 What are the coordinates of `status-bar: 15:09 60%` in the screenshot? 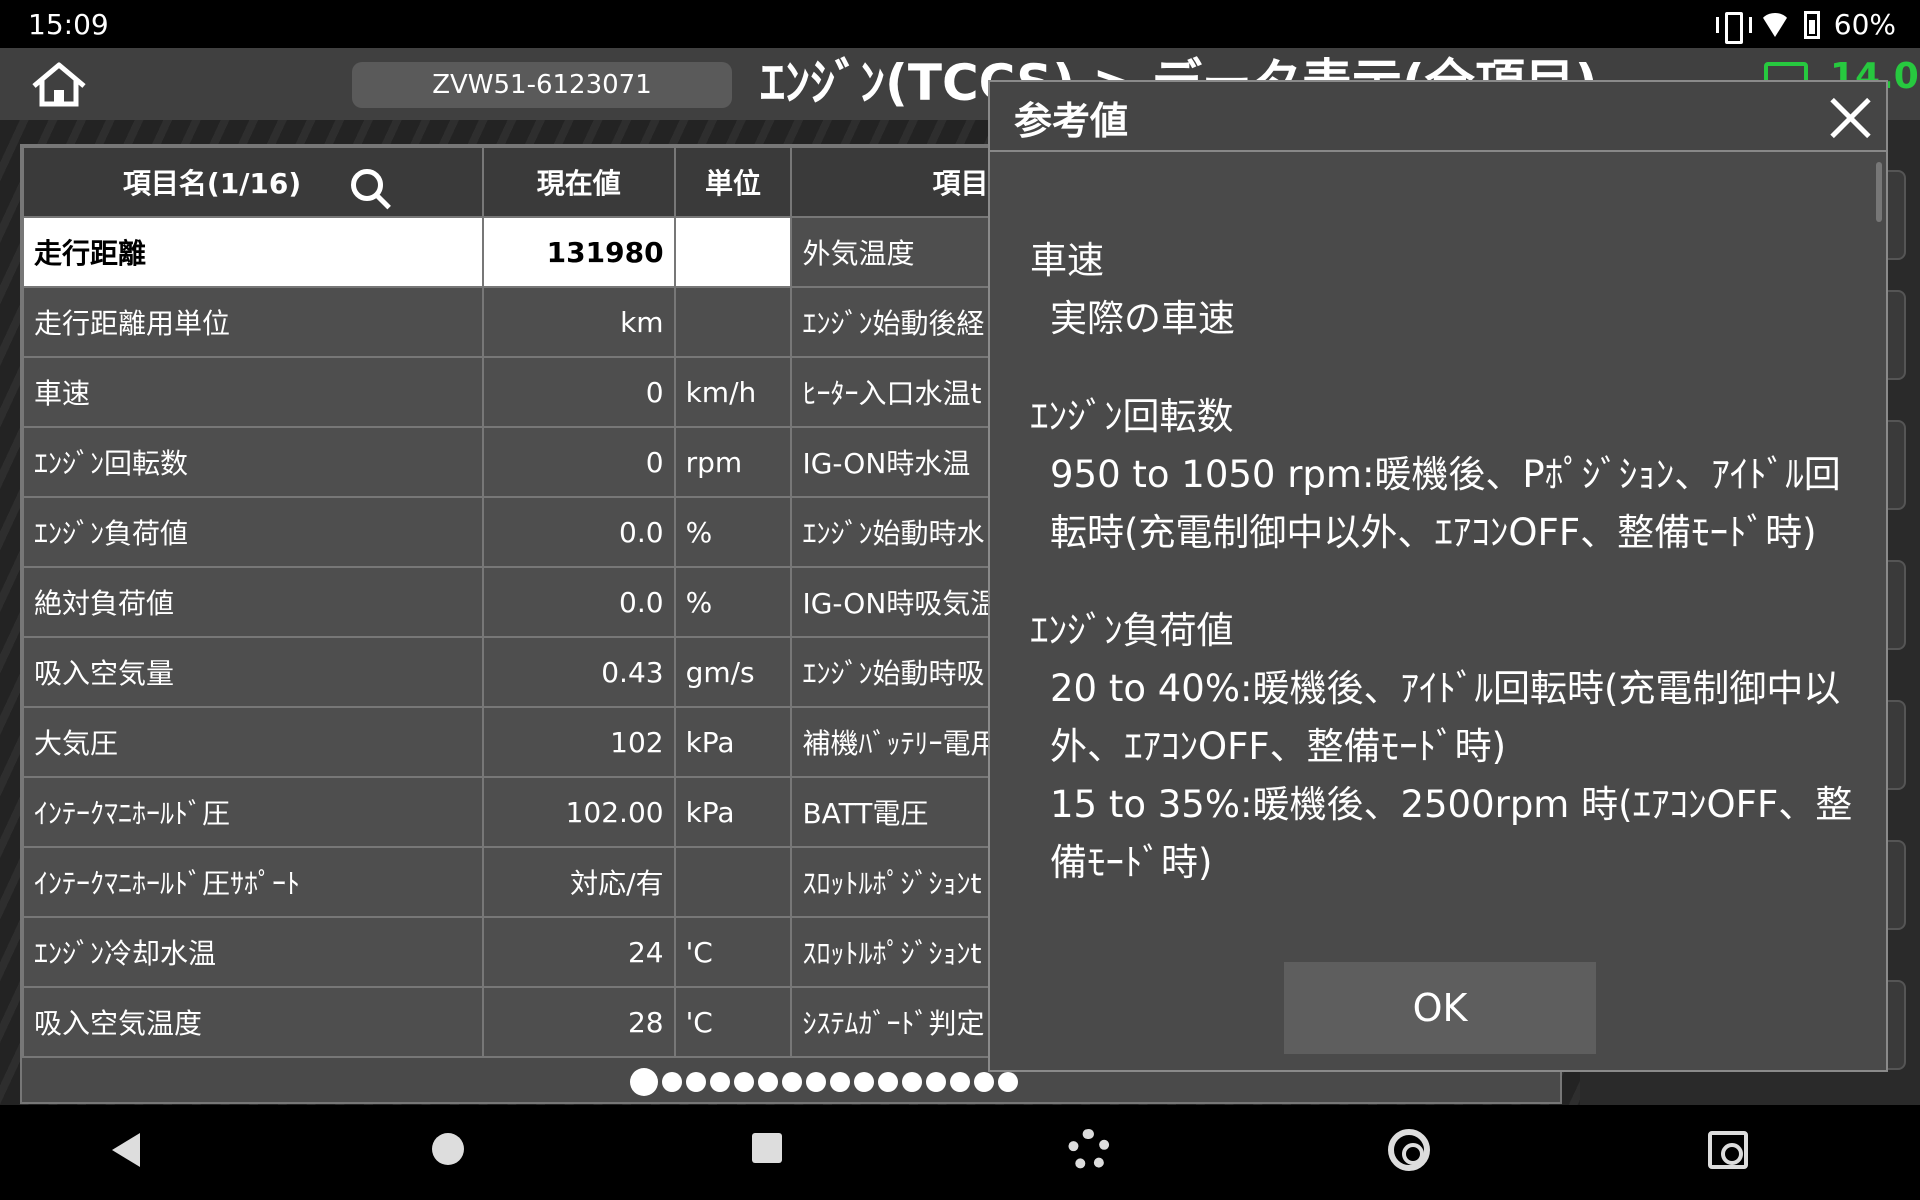 It's located at (960, 24).